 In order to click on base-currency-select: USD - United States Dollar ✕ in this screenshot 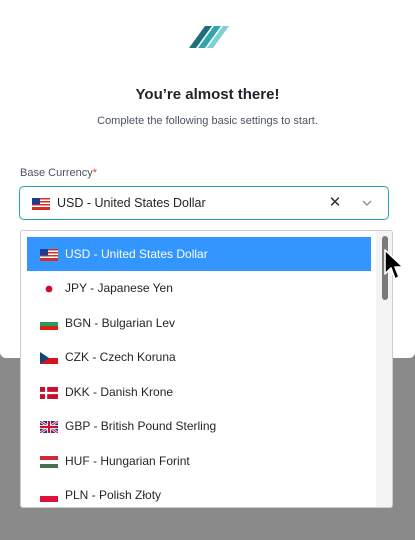, I will do `click(204, 203)`.